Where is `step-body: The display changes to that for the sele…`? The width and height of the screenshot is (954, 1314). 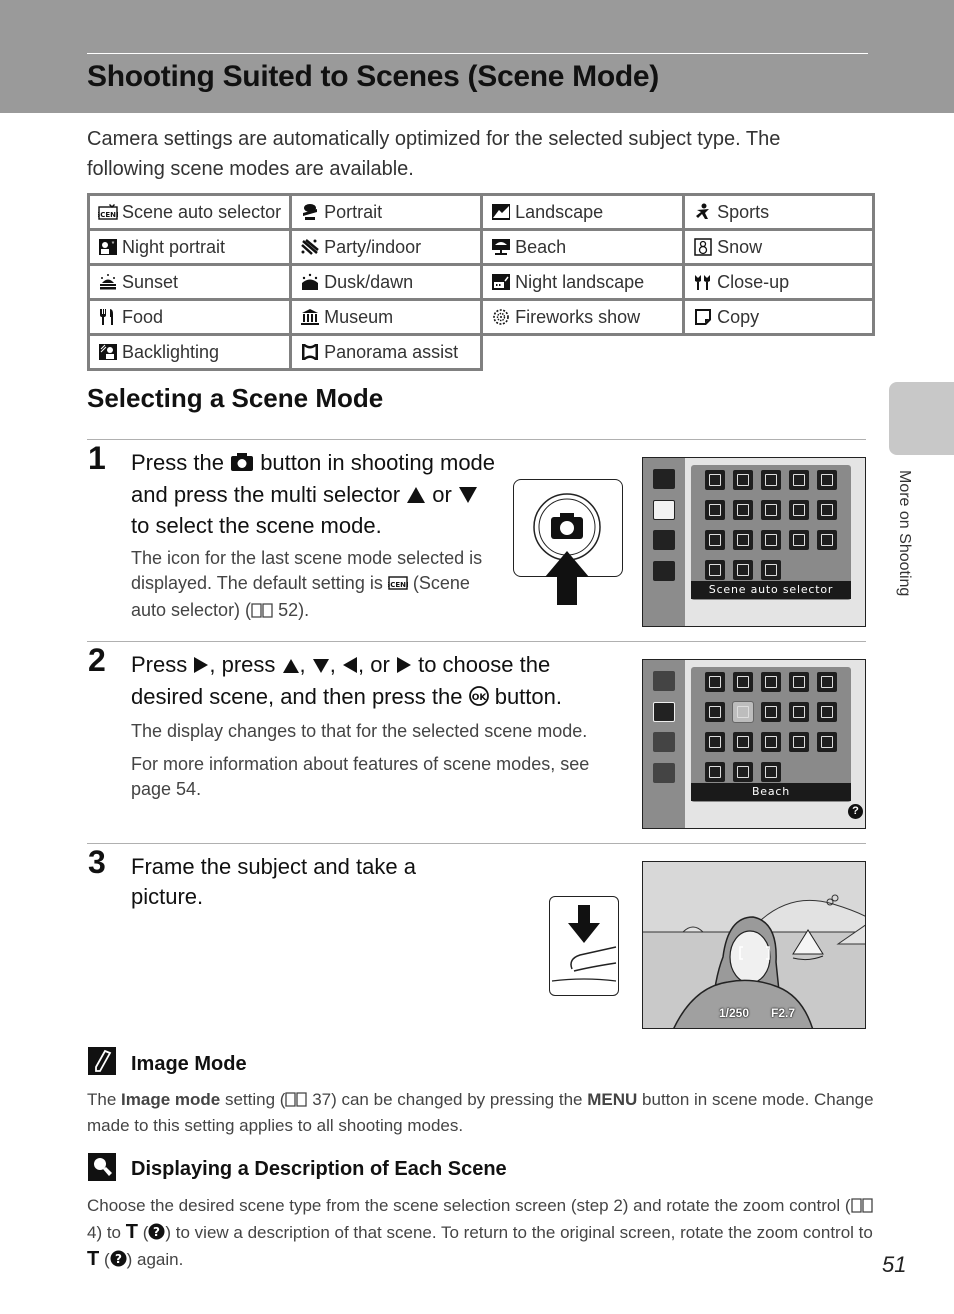
step-body: The display changes to that for the sele… is located at coordinates (359, 731).